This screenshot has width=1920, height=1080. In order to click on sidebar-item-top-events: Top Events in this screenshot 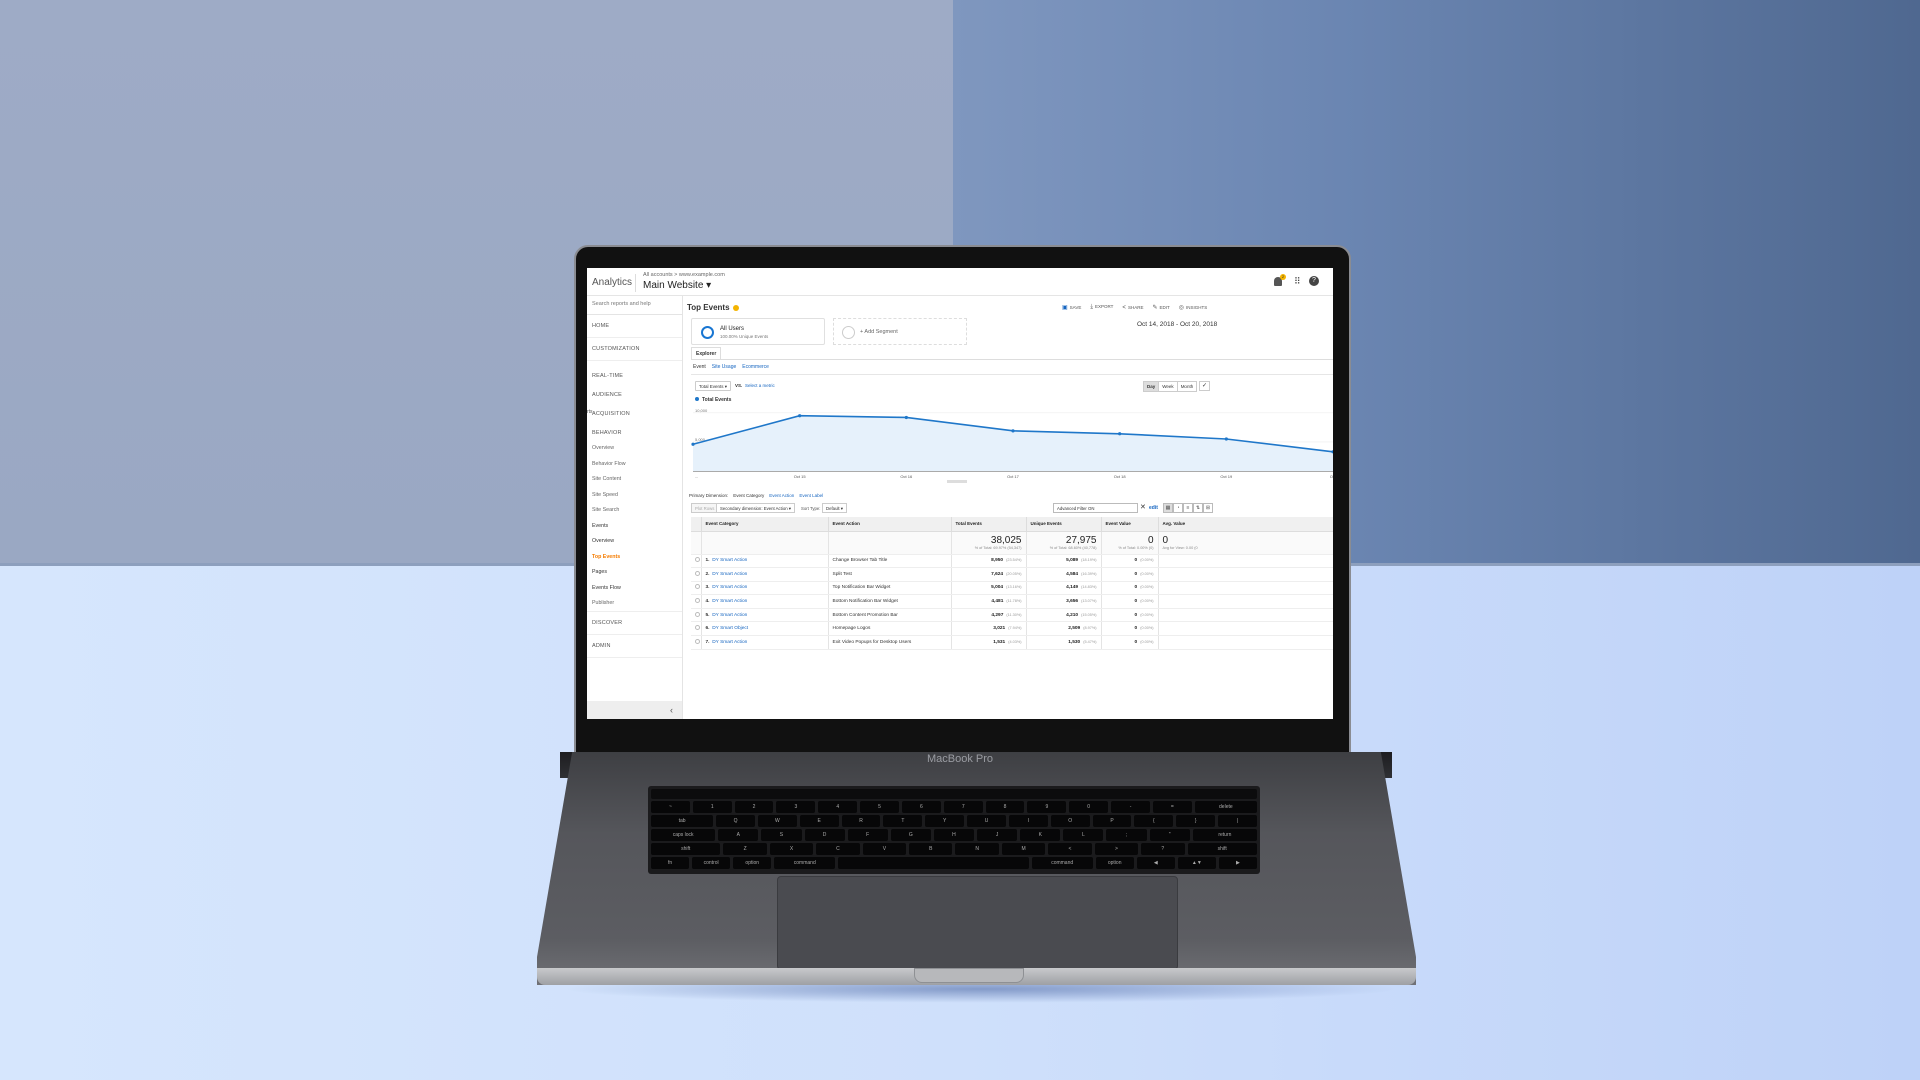, I will do `click(634, 558)`.